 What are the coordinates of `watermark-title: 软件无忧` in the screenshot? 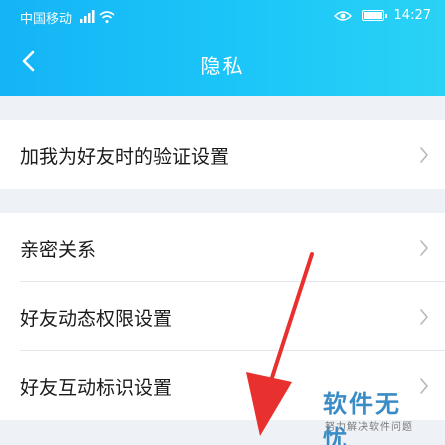 It's located at (362, 417).